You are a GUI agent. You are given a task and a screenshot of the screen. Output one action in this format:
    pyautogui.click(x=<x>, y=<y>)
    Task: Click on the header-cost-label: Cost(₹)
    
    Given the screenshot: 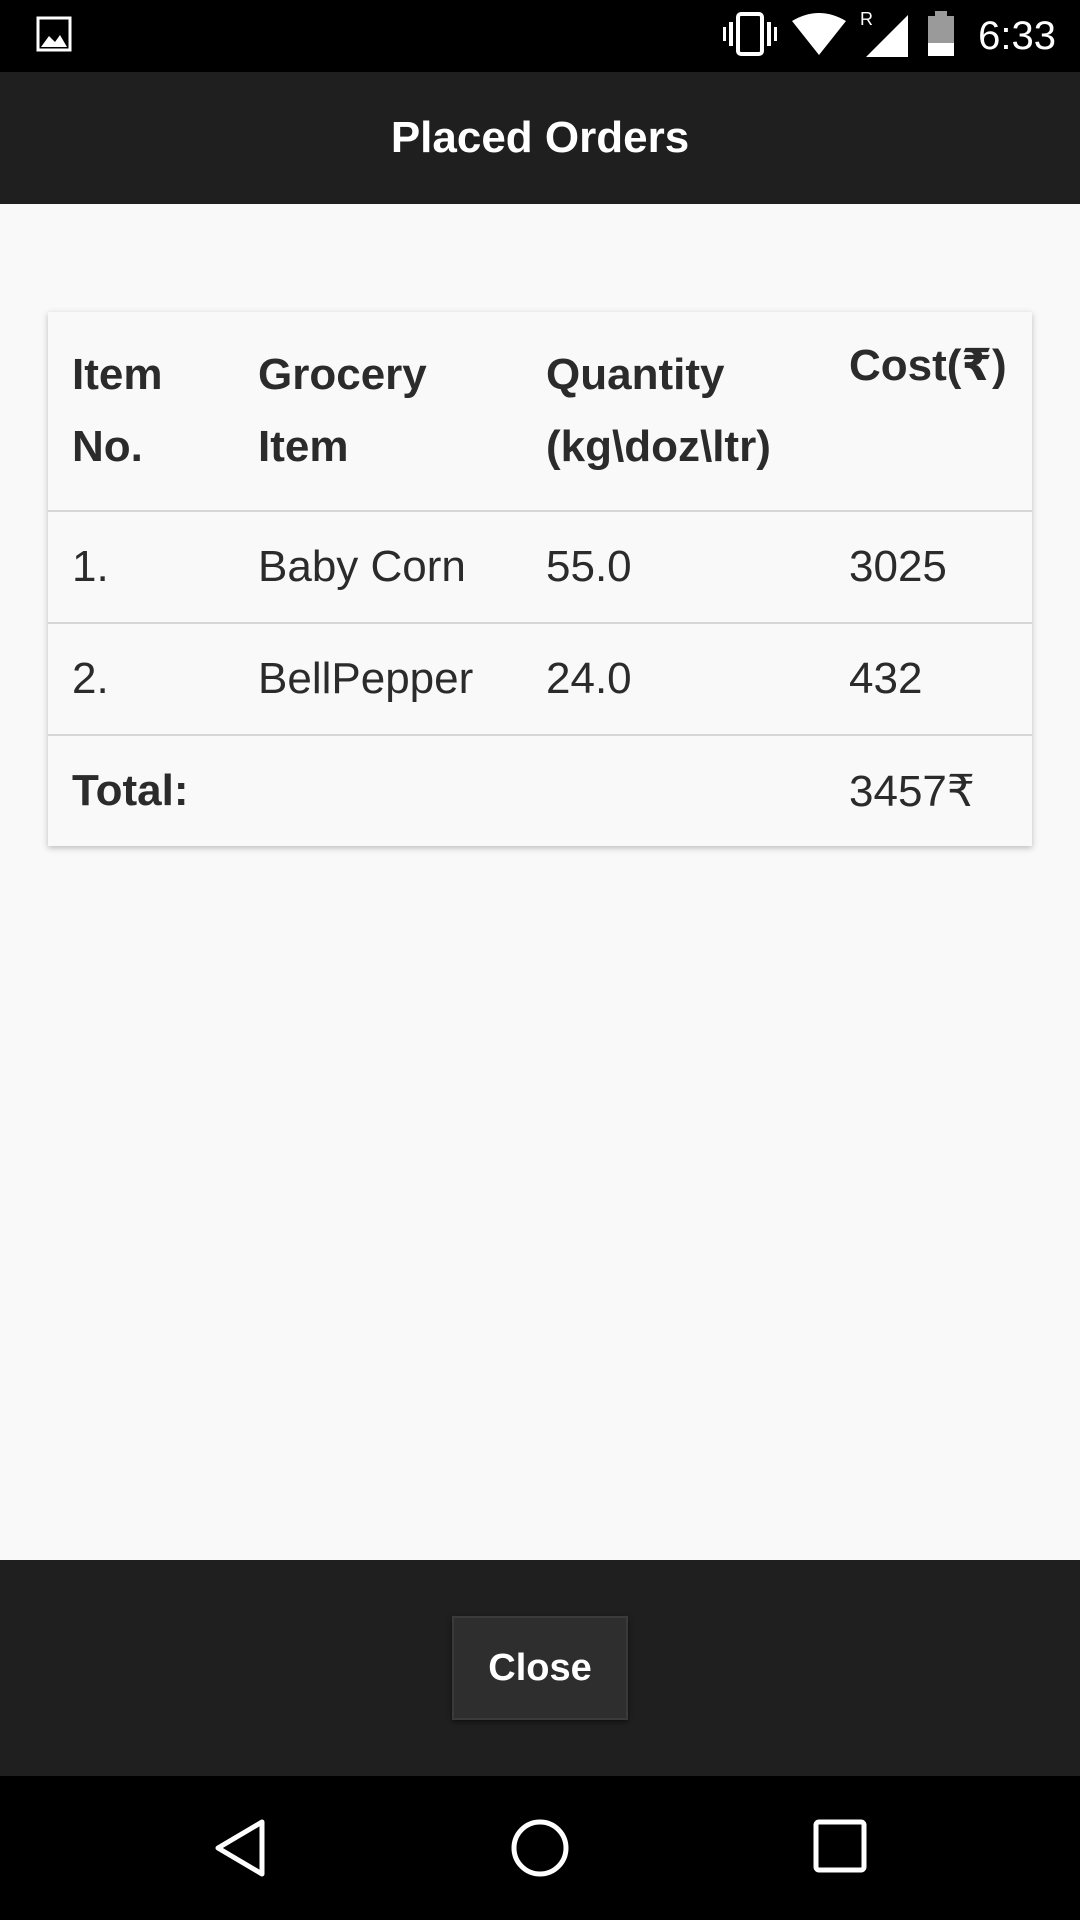 What is the action you would take?
    pyautogui.click(x=928, y=365)
    